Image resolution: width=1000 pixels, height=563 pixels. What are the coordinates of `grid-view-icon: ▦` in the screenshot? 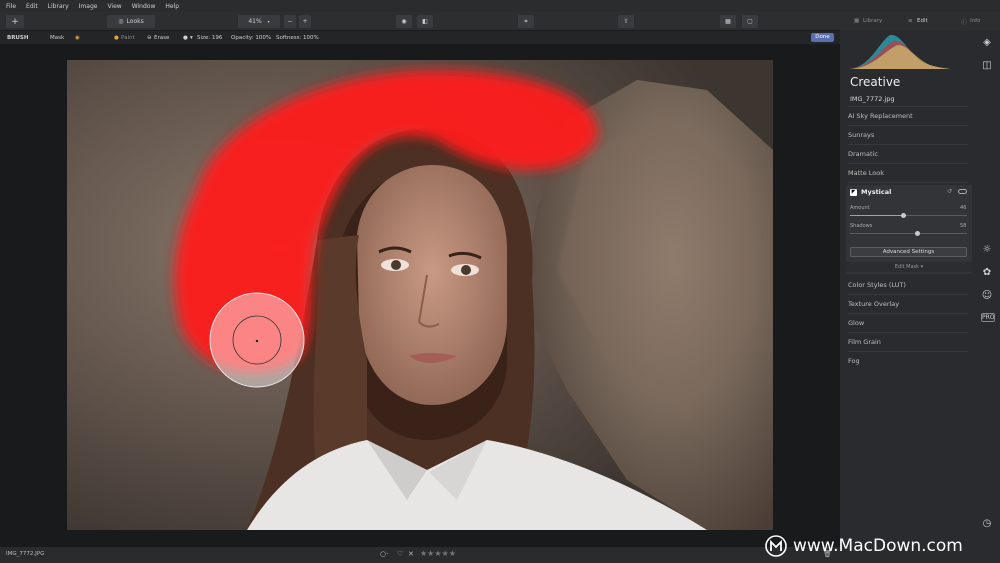 It's located at (728, 21).